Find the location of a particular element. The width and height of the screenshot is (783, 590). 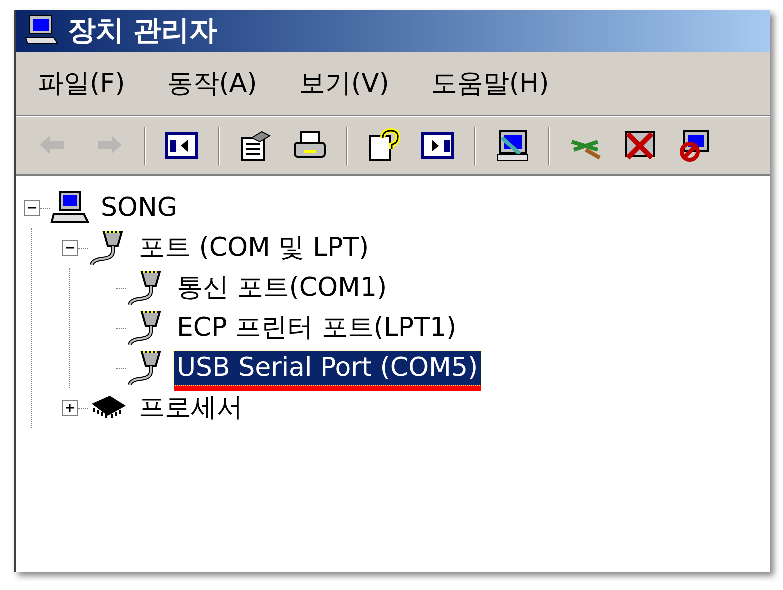

menu-item: 동작(A) is located at coordinates (212, 84).